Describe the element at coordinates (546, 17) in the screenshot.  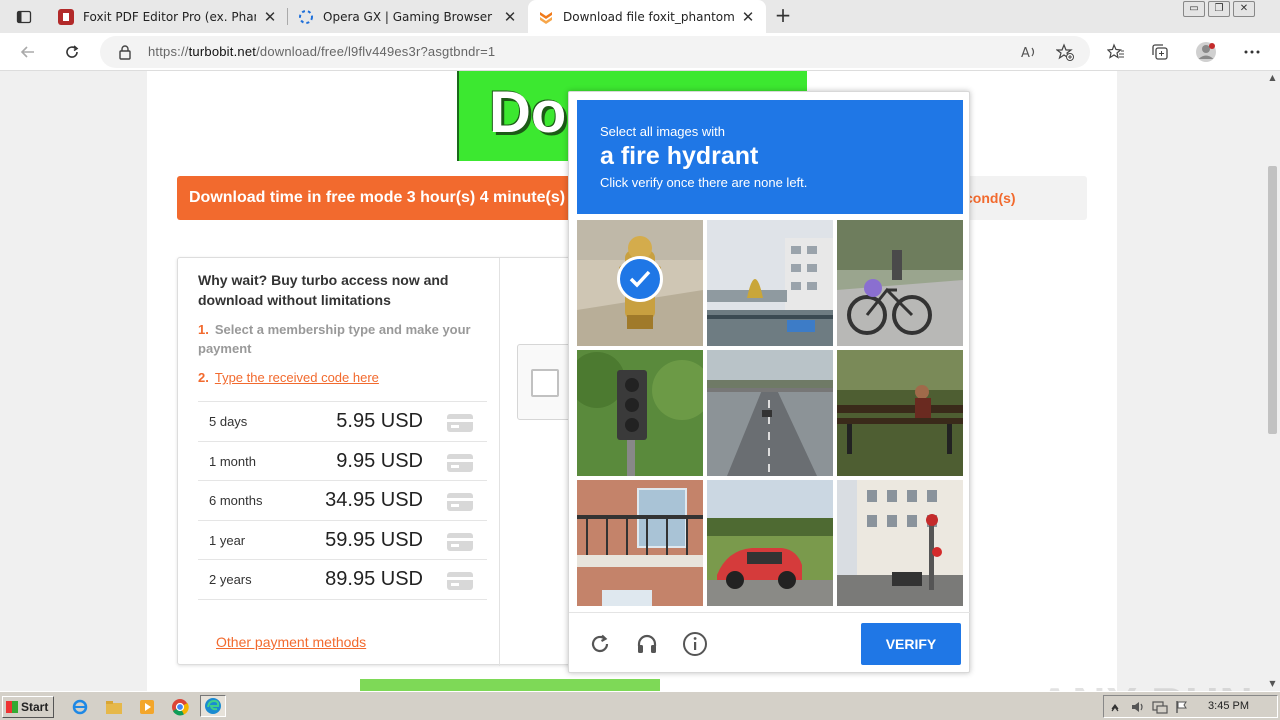
I see `turbobit-favicon-icon` at that location.